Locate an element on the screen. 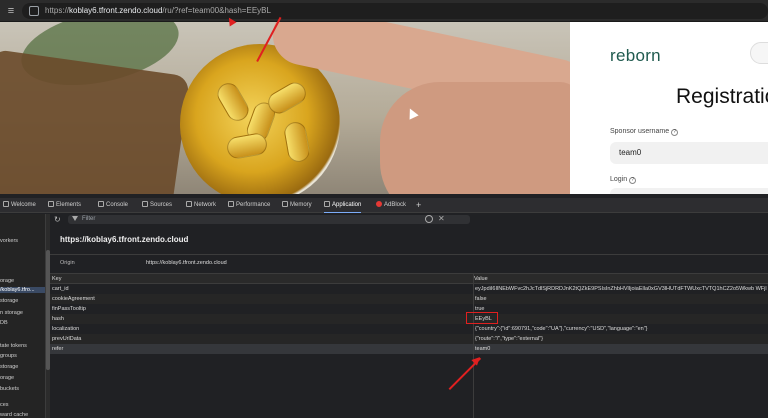  sidebar-item: groups is located at coordinates (8, 356).